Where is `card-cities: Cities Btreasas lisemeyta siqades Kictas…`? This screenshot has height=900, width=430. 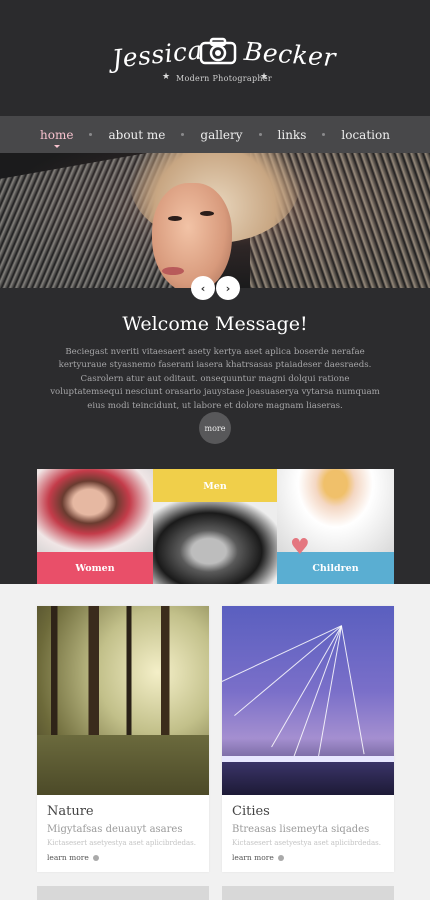
card-cities: Cities Btreasas lisemeyta siqades Kictas… is located at coordinates (308, 739).